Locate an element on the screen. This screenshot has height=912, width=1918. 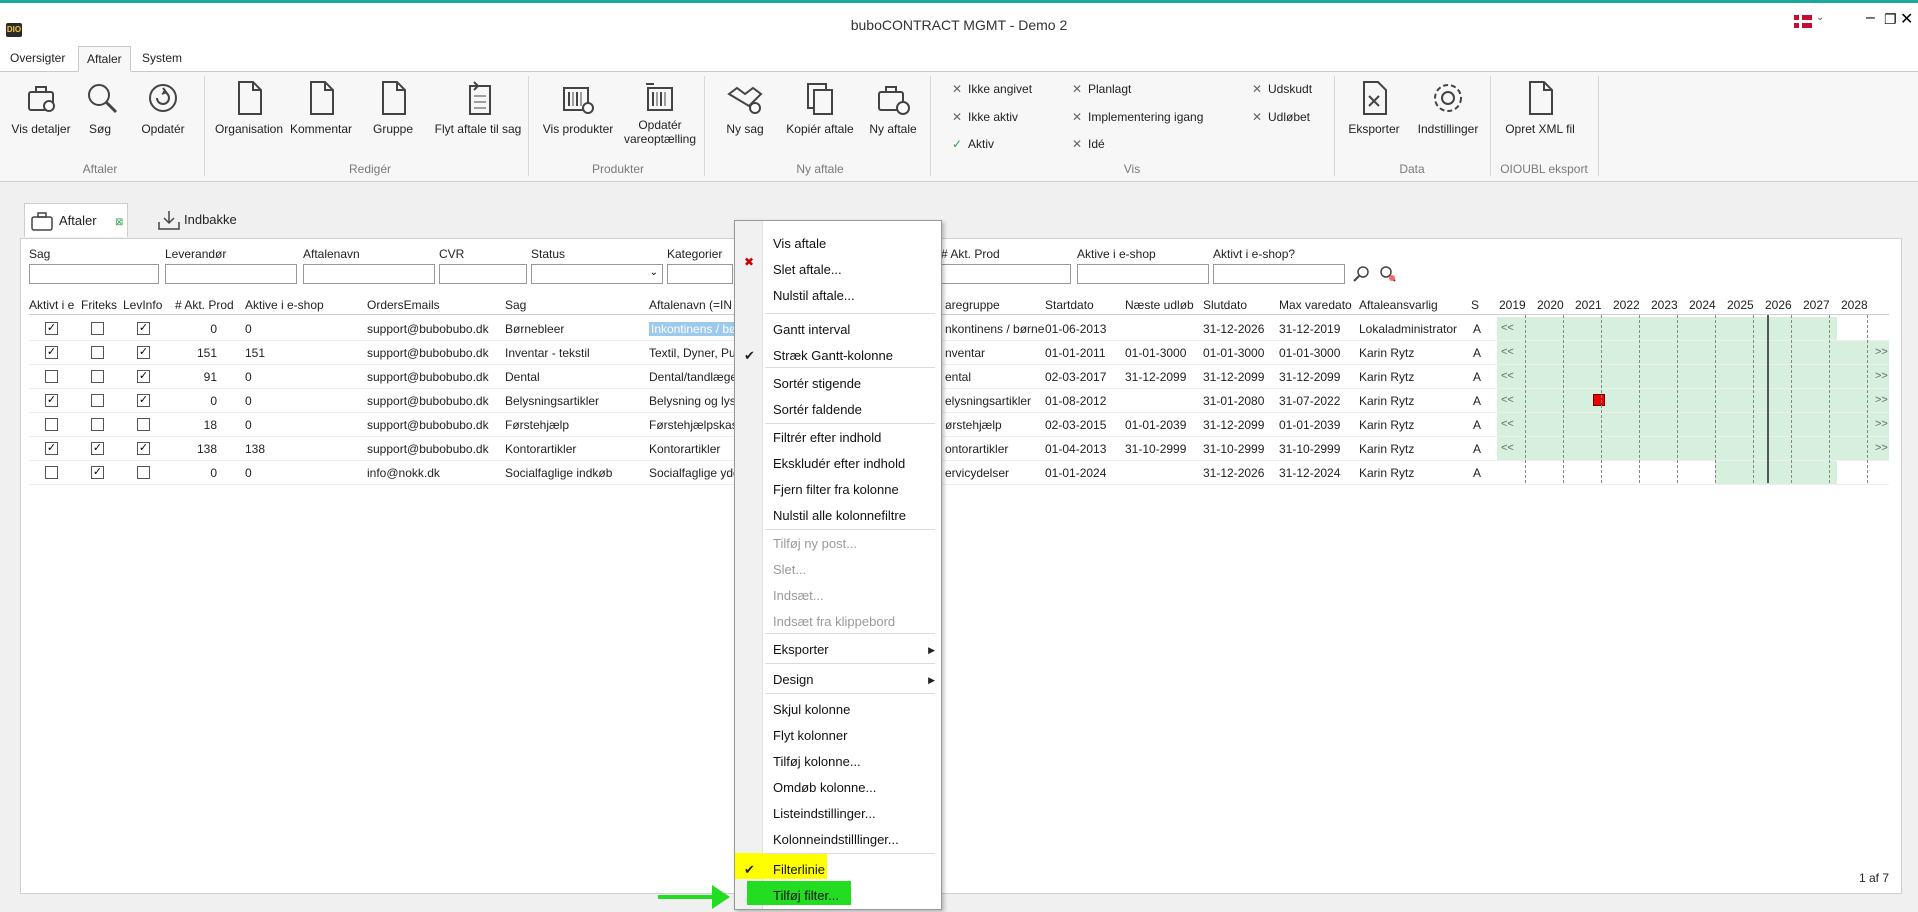
col-aftalenavn: Aftalenavn (=IN is located at coordinates (694, 305).